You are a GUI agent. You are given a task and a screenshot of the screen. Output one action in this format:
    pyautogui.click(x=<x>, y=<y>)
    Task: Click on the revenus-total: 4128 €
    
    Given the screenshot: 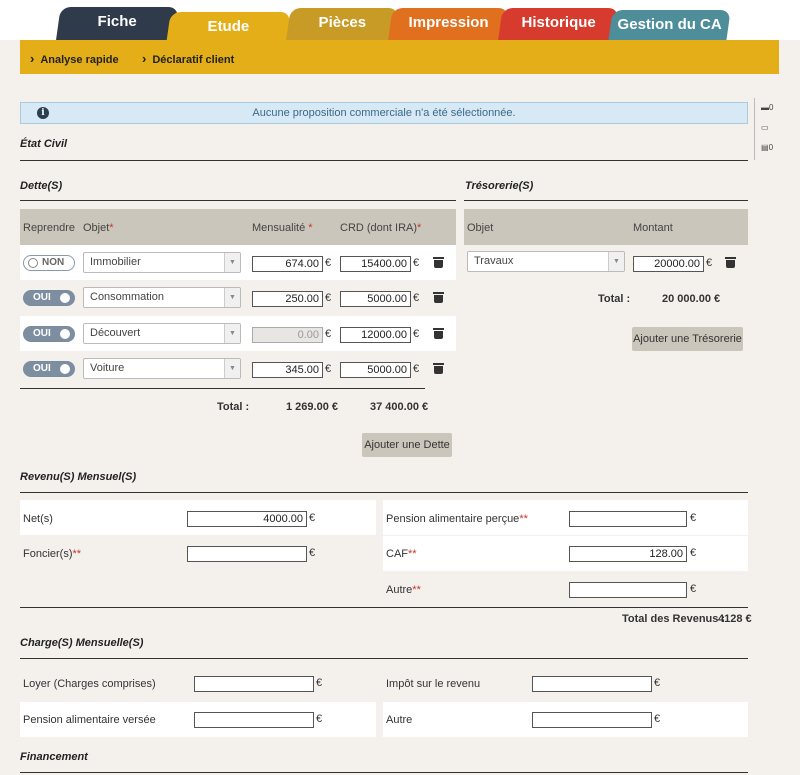 What is the action you would take?
    pyautogui.click(x=735, y=619)
    